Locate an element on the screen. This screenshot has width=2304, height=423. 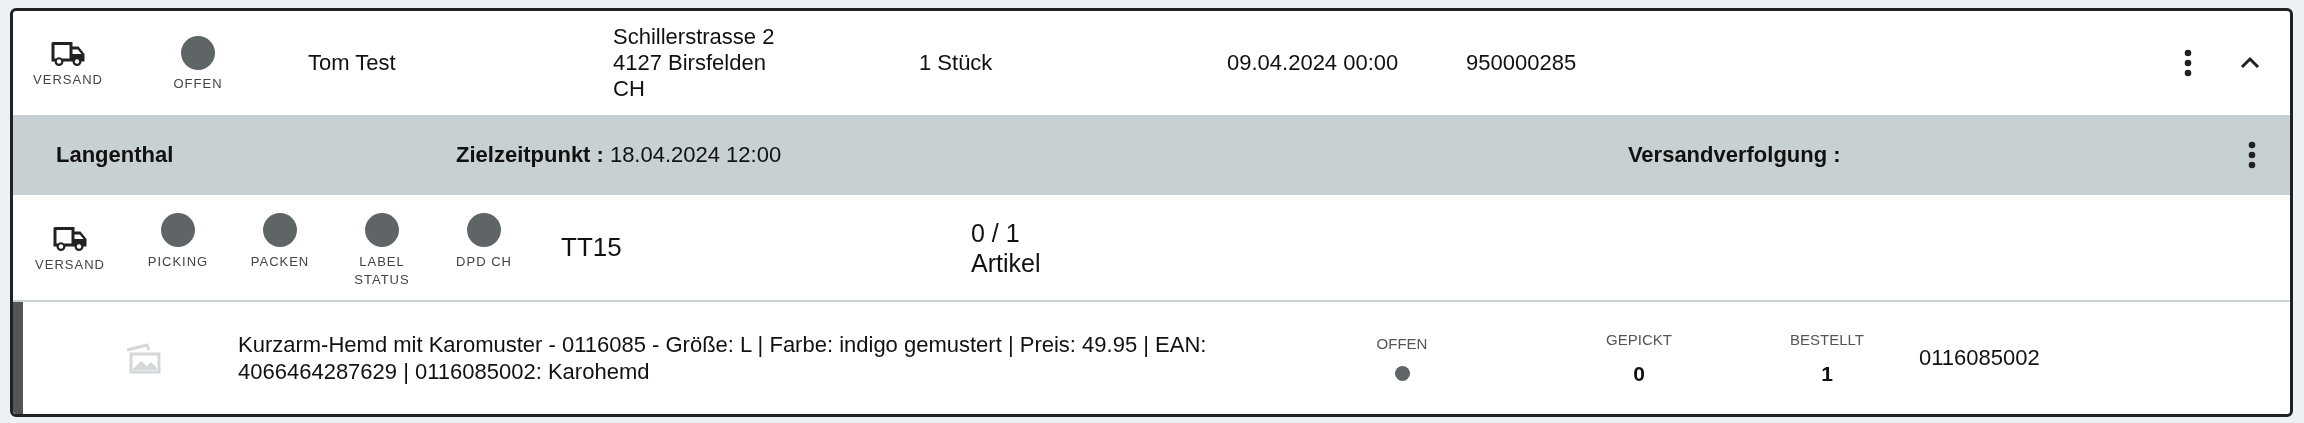
target-time-label: Zielzeitpunkt : is located at coordinates (530, 155).